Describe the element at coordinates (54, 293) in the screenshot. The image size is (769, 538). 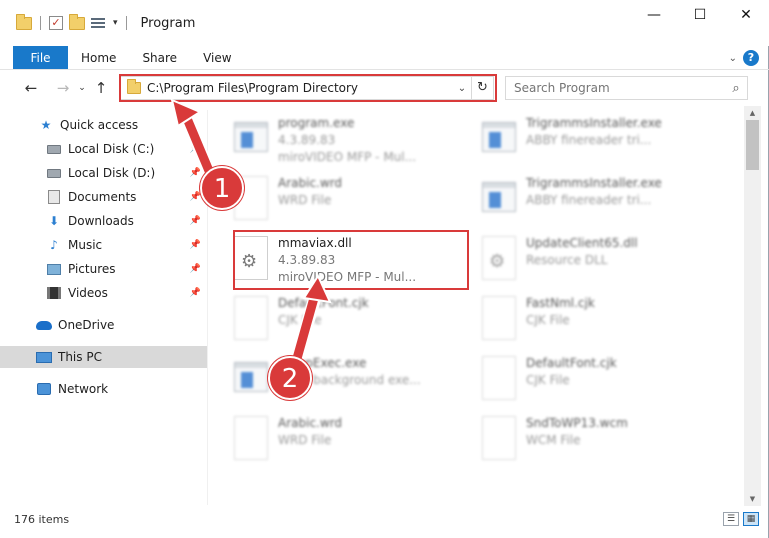
I see `videos-icon` at that location.